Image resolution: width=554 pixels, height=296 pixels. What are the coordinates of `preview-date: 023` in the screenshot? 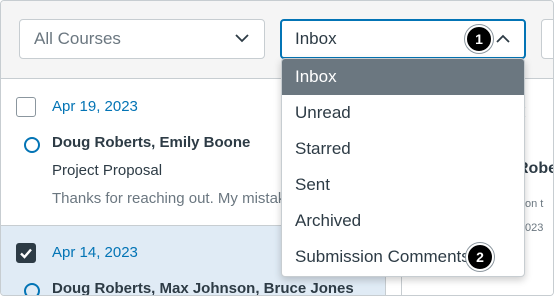 It's located at (534, 228).